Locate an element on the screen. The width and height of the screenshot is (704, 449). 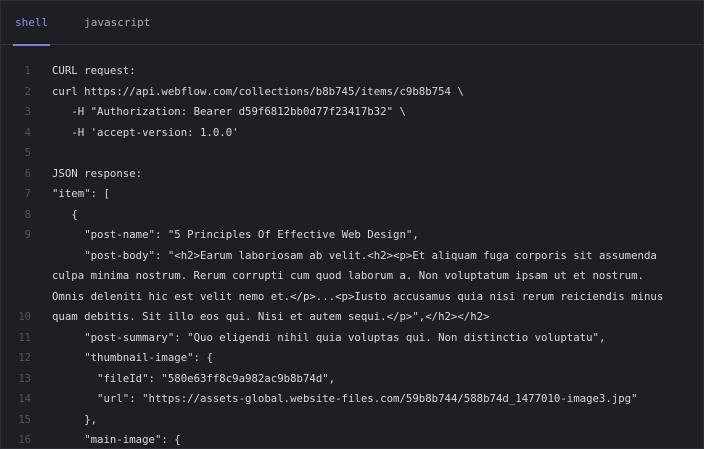
code-text: { is located at coordinates (65, 214).